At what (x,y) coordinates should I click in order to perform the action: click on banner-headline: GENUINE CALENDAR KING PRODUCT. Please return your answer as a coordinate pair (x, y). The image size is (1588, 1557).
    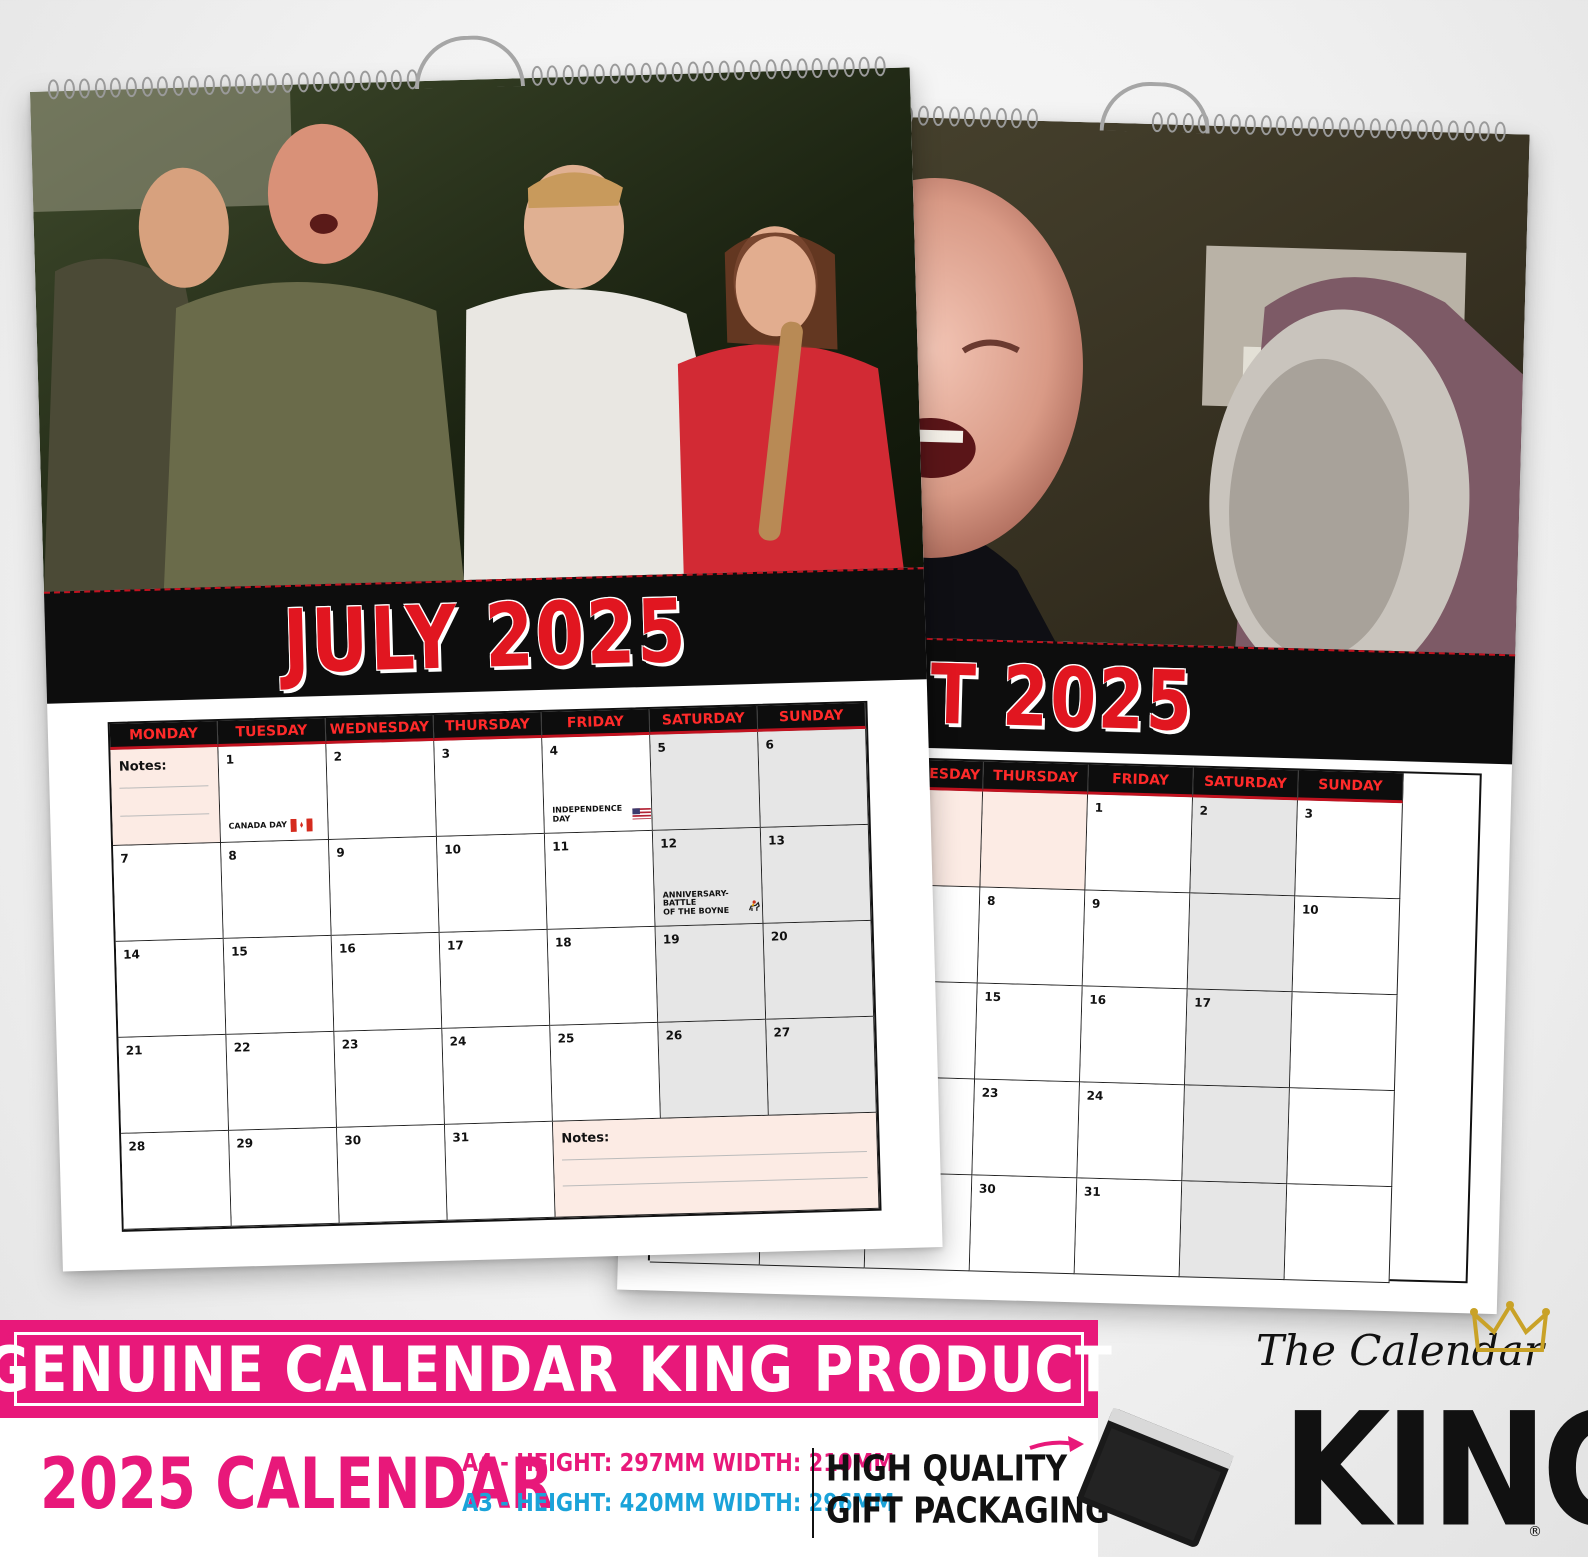
    Looking at the image, I should click on (556, 1369).